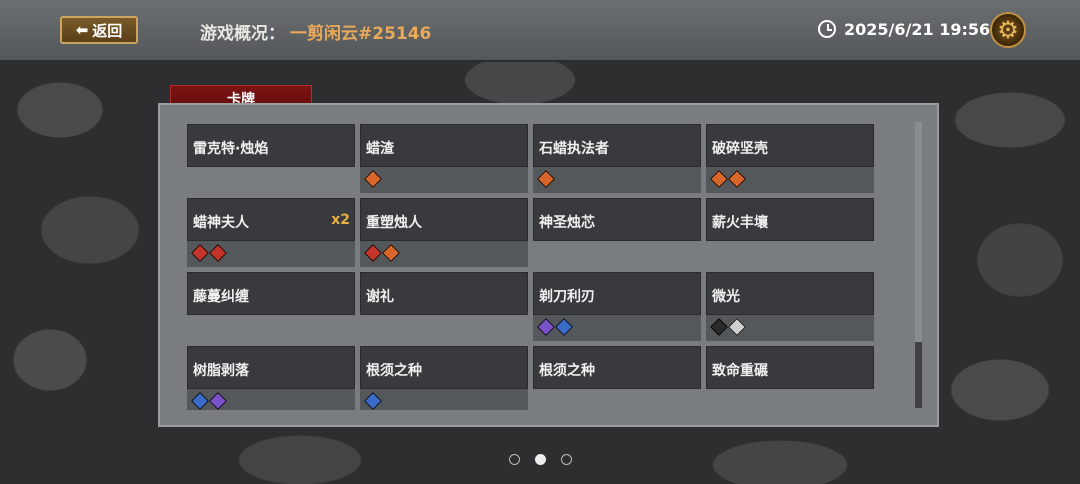 The height and width of the screenshot is (484, 1080). Describe the element at coordinates (394, 223) in the screenshot. I see `card-name: 重塑烛人` at that location.